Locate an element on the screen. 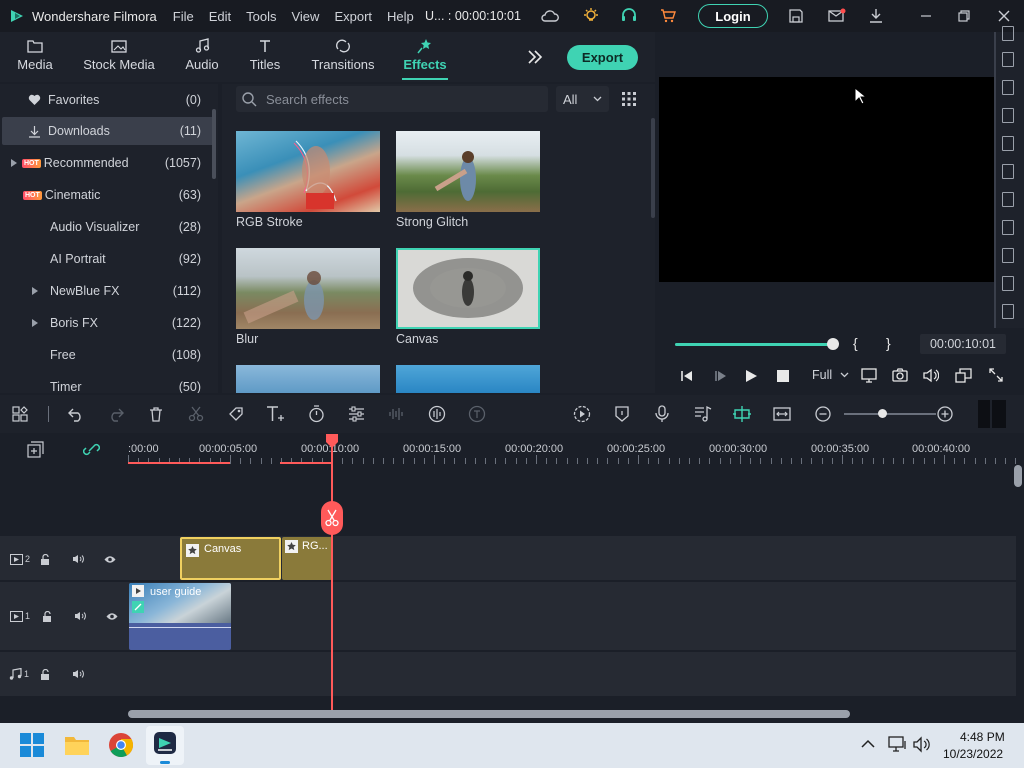 This screenshot has height=768, width=1024. chevron-up-icon is located at coordinates (868, 744).